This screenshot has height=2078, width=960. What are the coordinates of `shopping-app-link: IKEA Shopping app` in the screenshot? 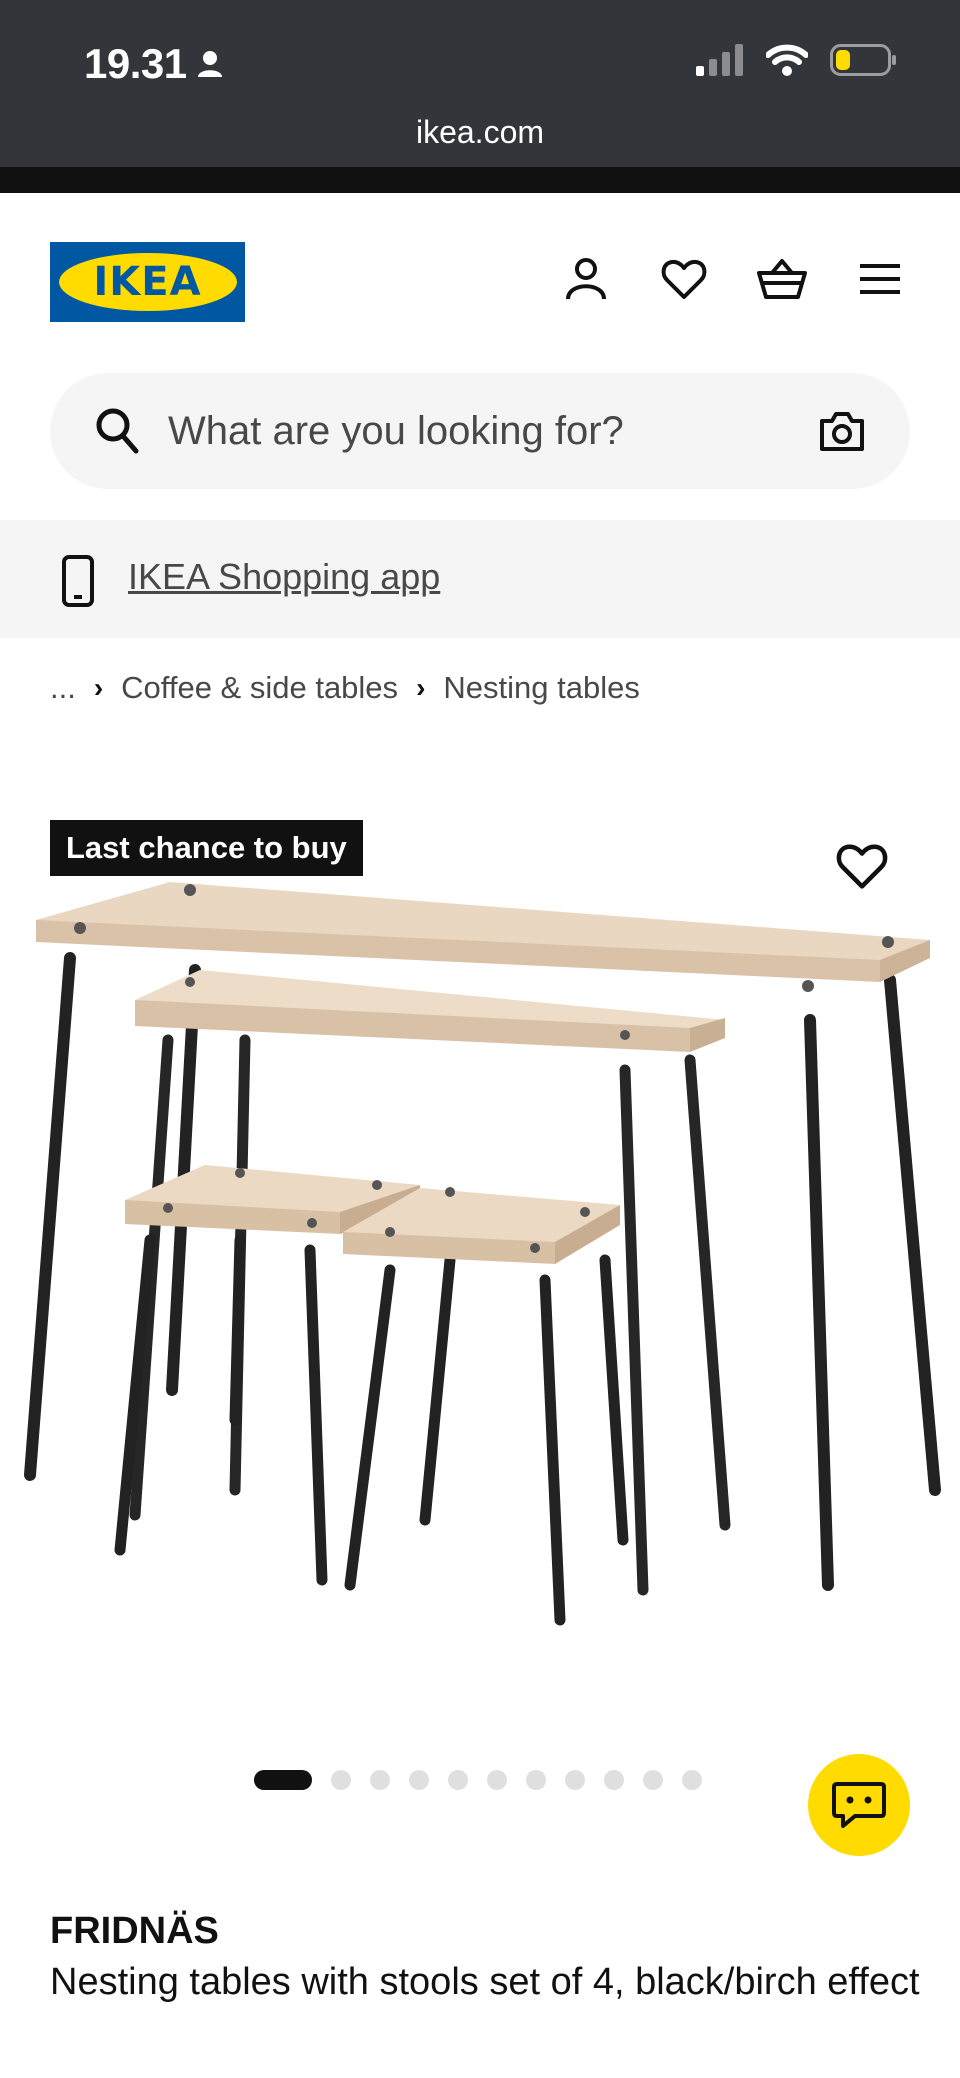 It's located at (284, 577).